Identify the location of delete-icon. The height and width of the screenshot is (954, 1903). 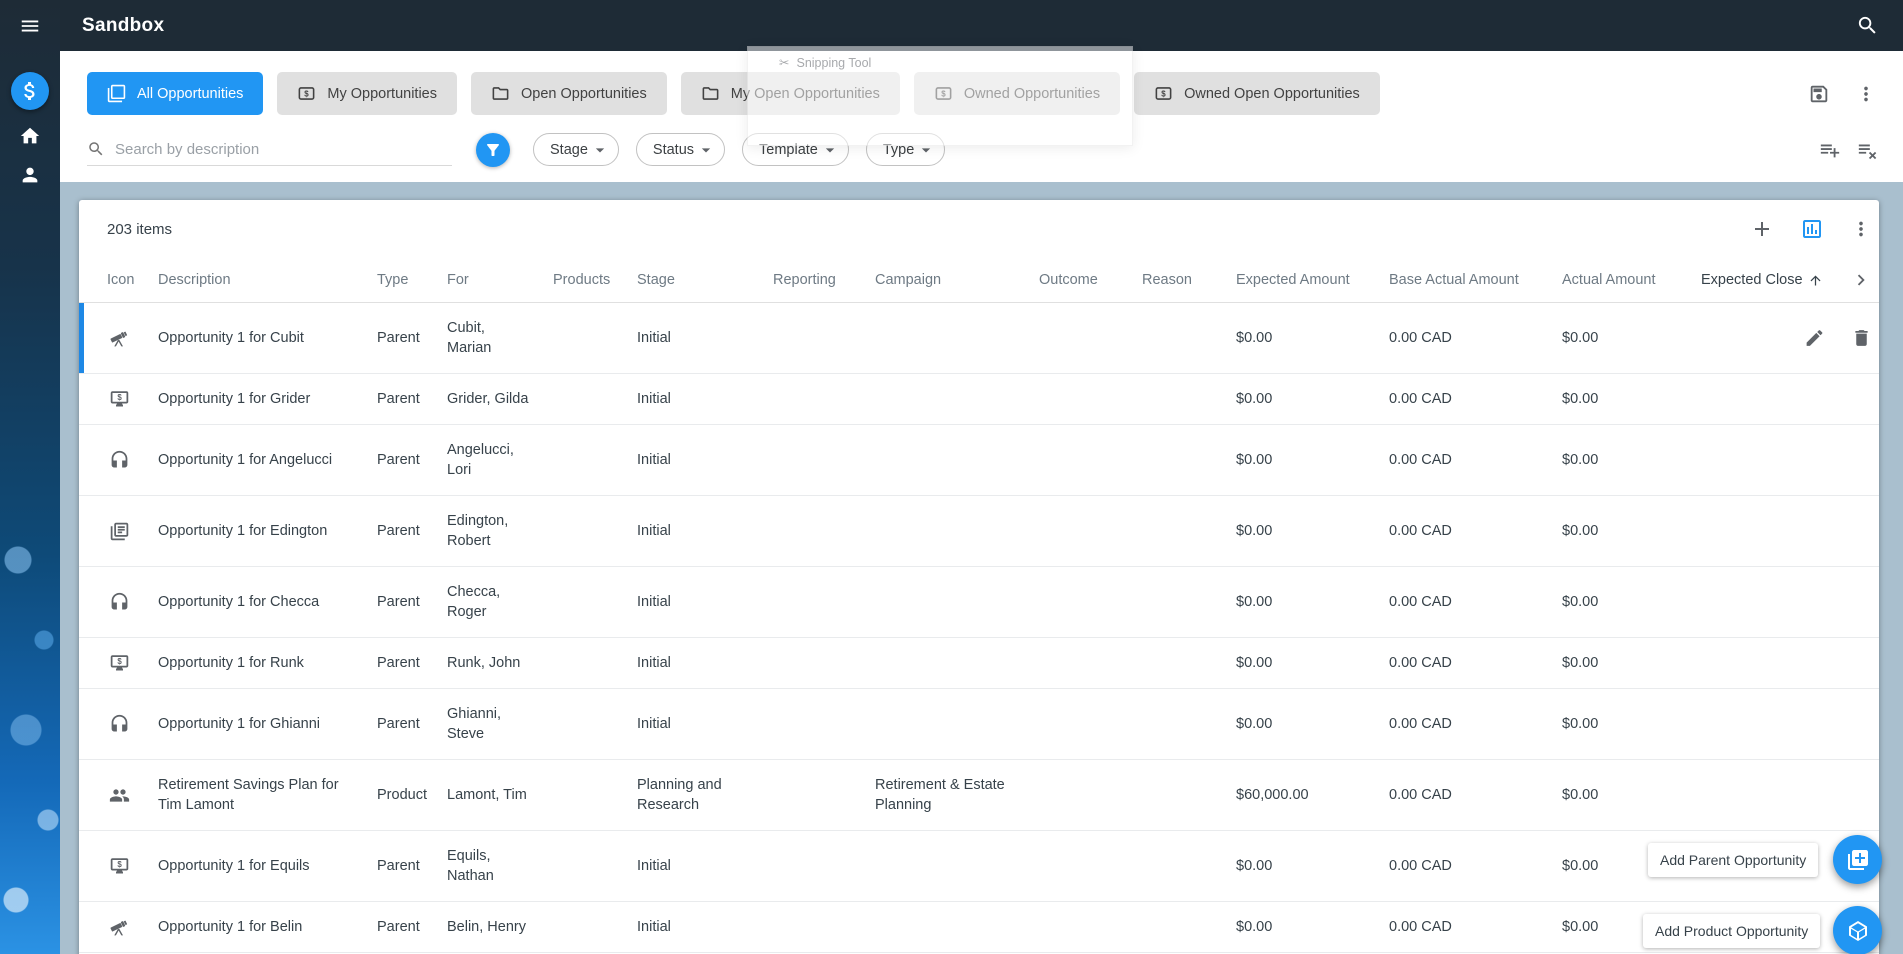
(1861, 338).